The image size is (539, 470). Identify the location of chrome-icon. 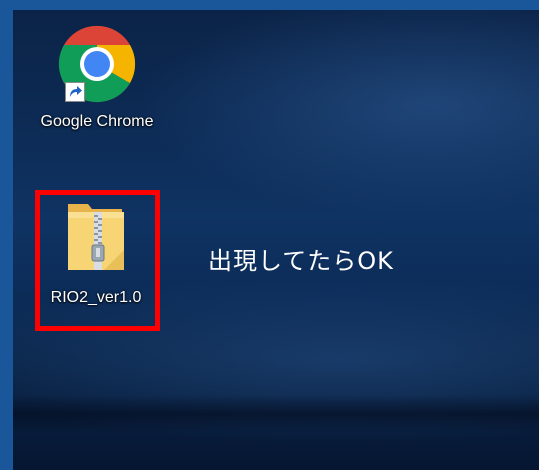
(97, 64).